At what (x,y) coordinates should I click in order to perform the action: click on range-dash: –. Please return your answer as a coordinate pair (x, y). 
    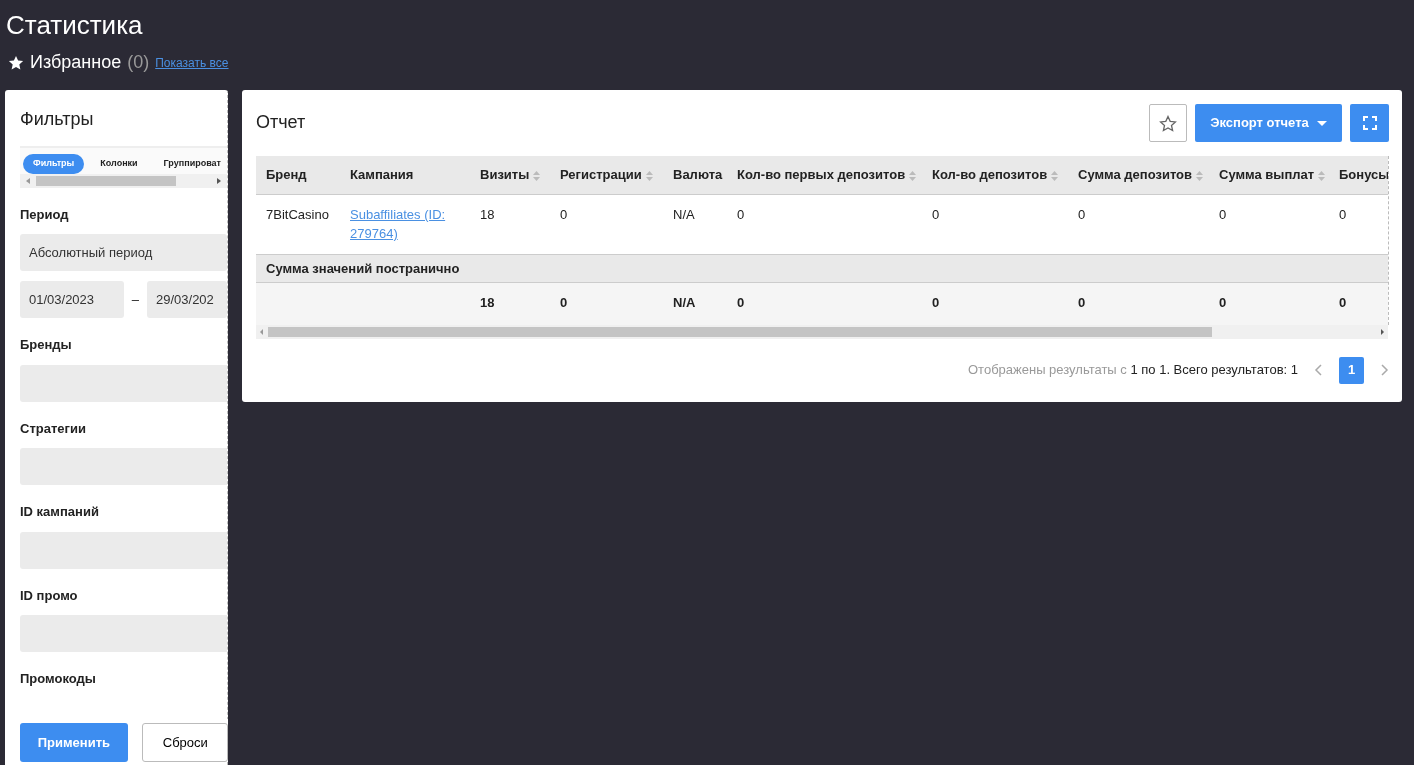
    Looking at the image, I should click on (135, 299).